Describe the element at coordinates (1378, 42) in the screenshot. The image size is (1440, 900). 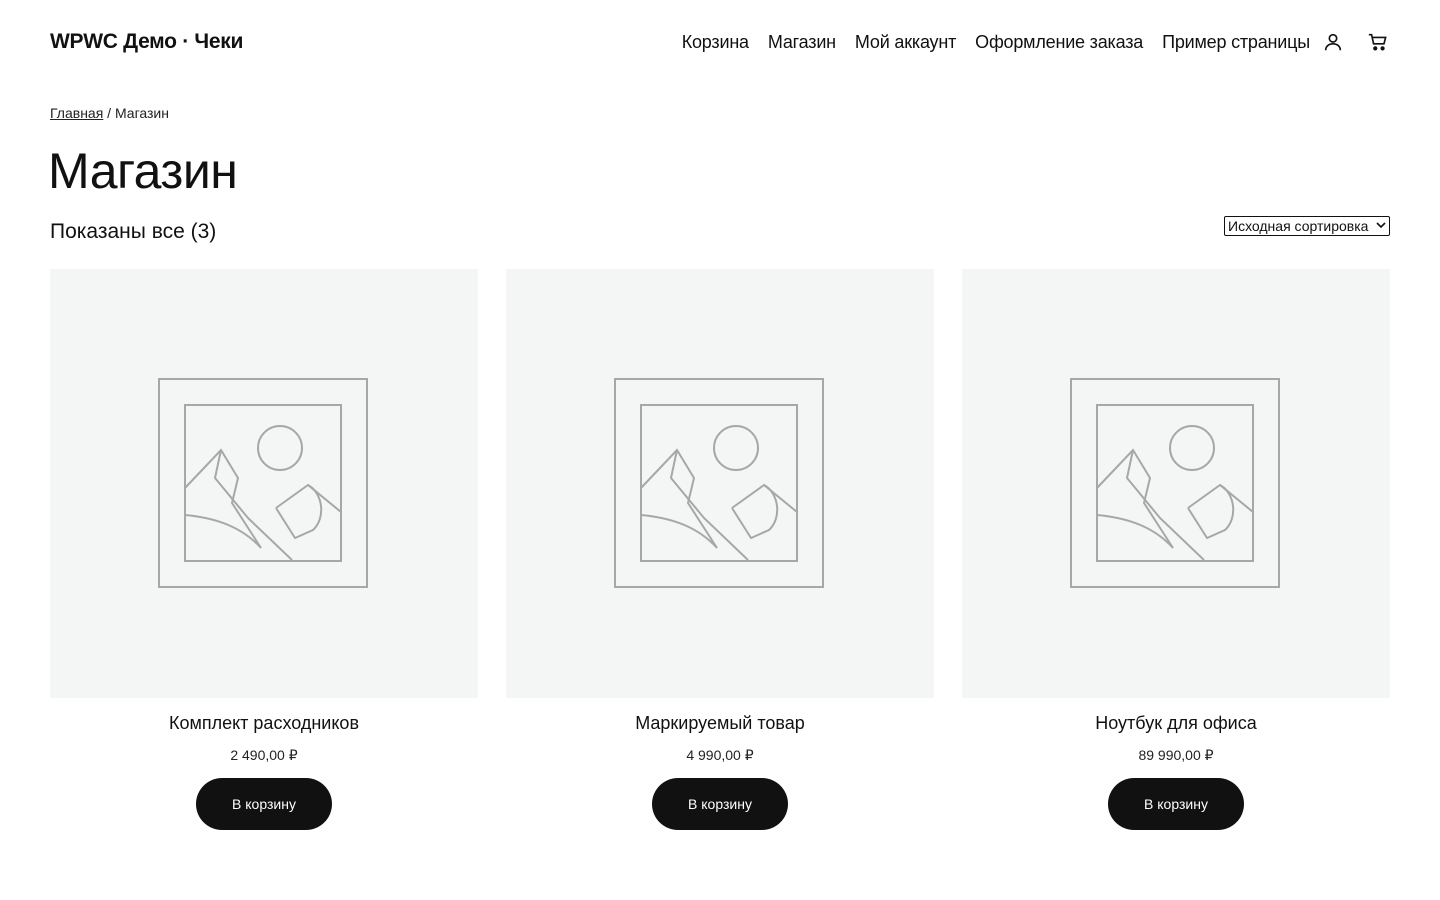
I see `cart-icon` at that location.